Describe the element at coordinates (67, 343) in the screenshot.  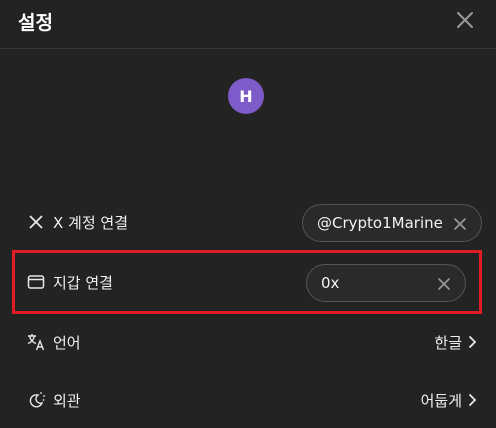
I see `language-label: 언어` at that location.